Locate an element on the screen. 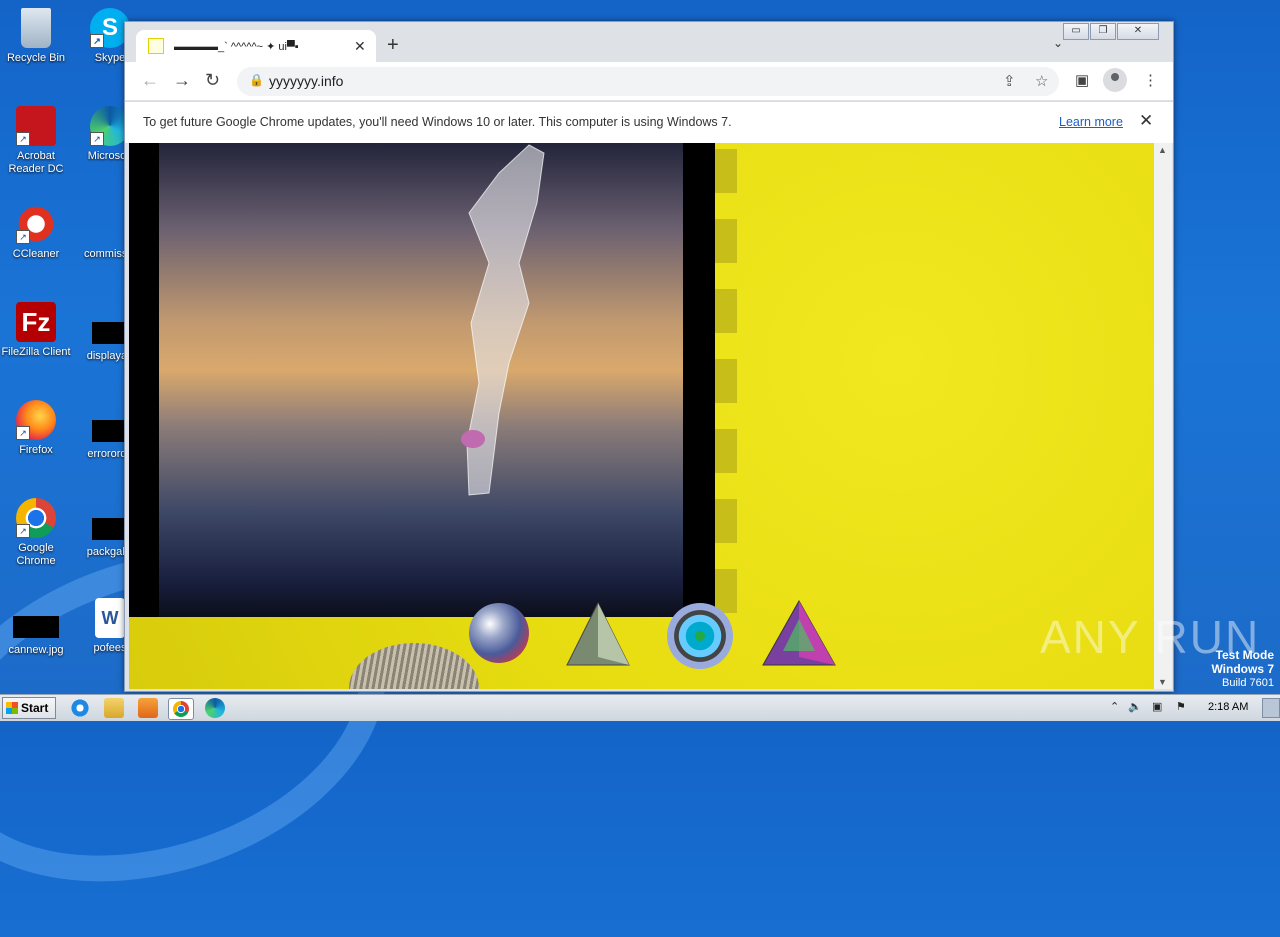 The width and height of the screenshot is (1280, 937). browser-toolbar: ← → ↻ 🔒 yyyyyyy.info ⇪ ☆ ▣ ⋮ is located at coordinates (649, 81).